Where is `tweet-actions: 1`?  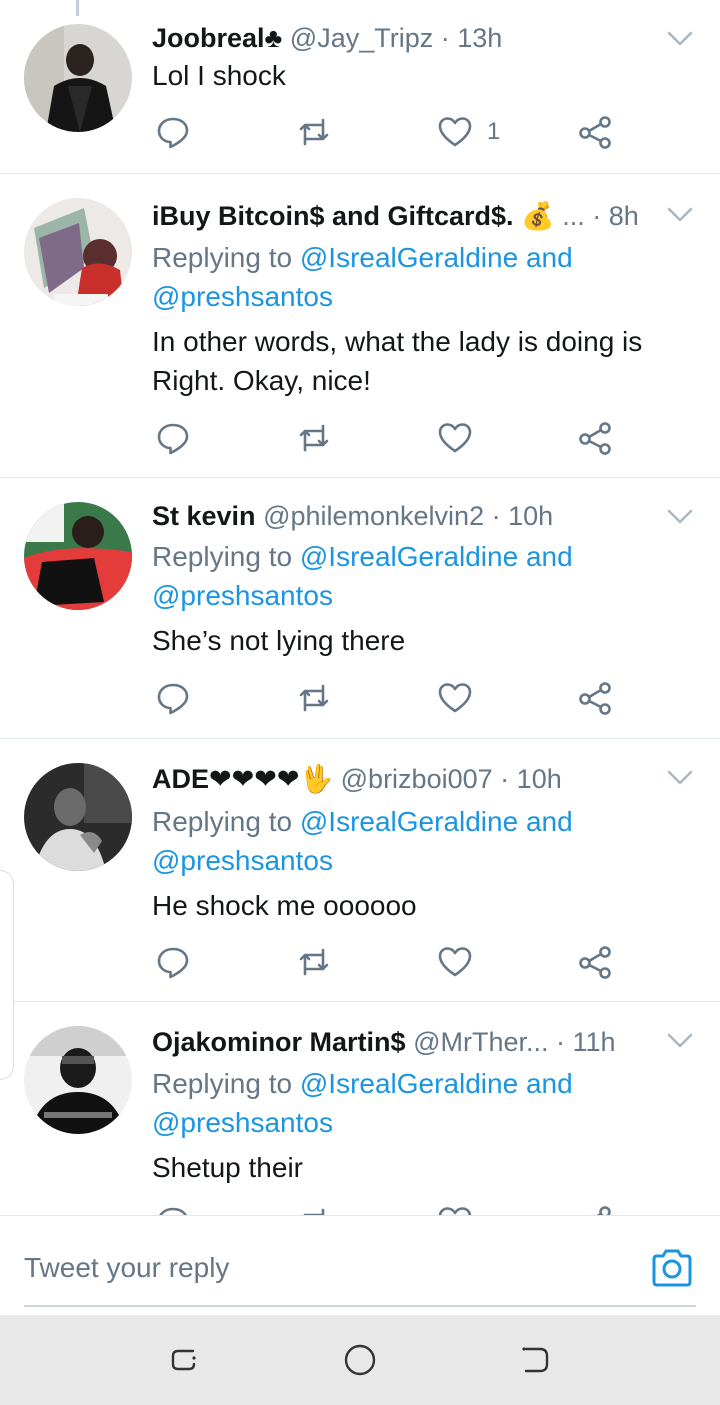 tweet-actions: 1 is located at coordinates (360, 132).